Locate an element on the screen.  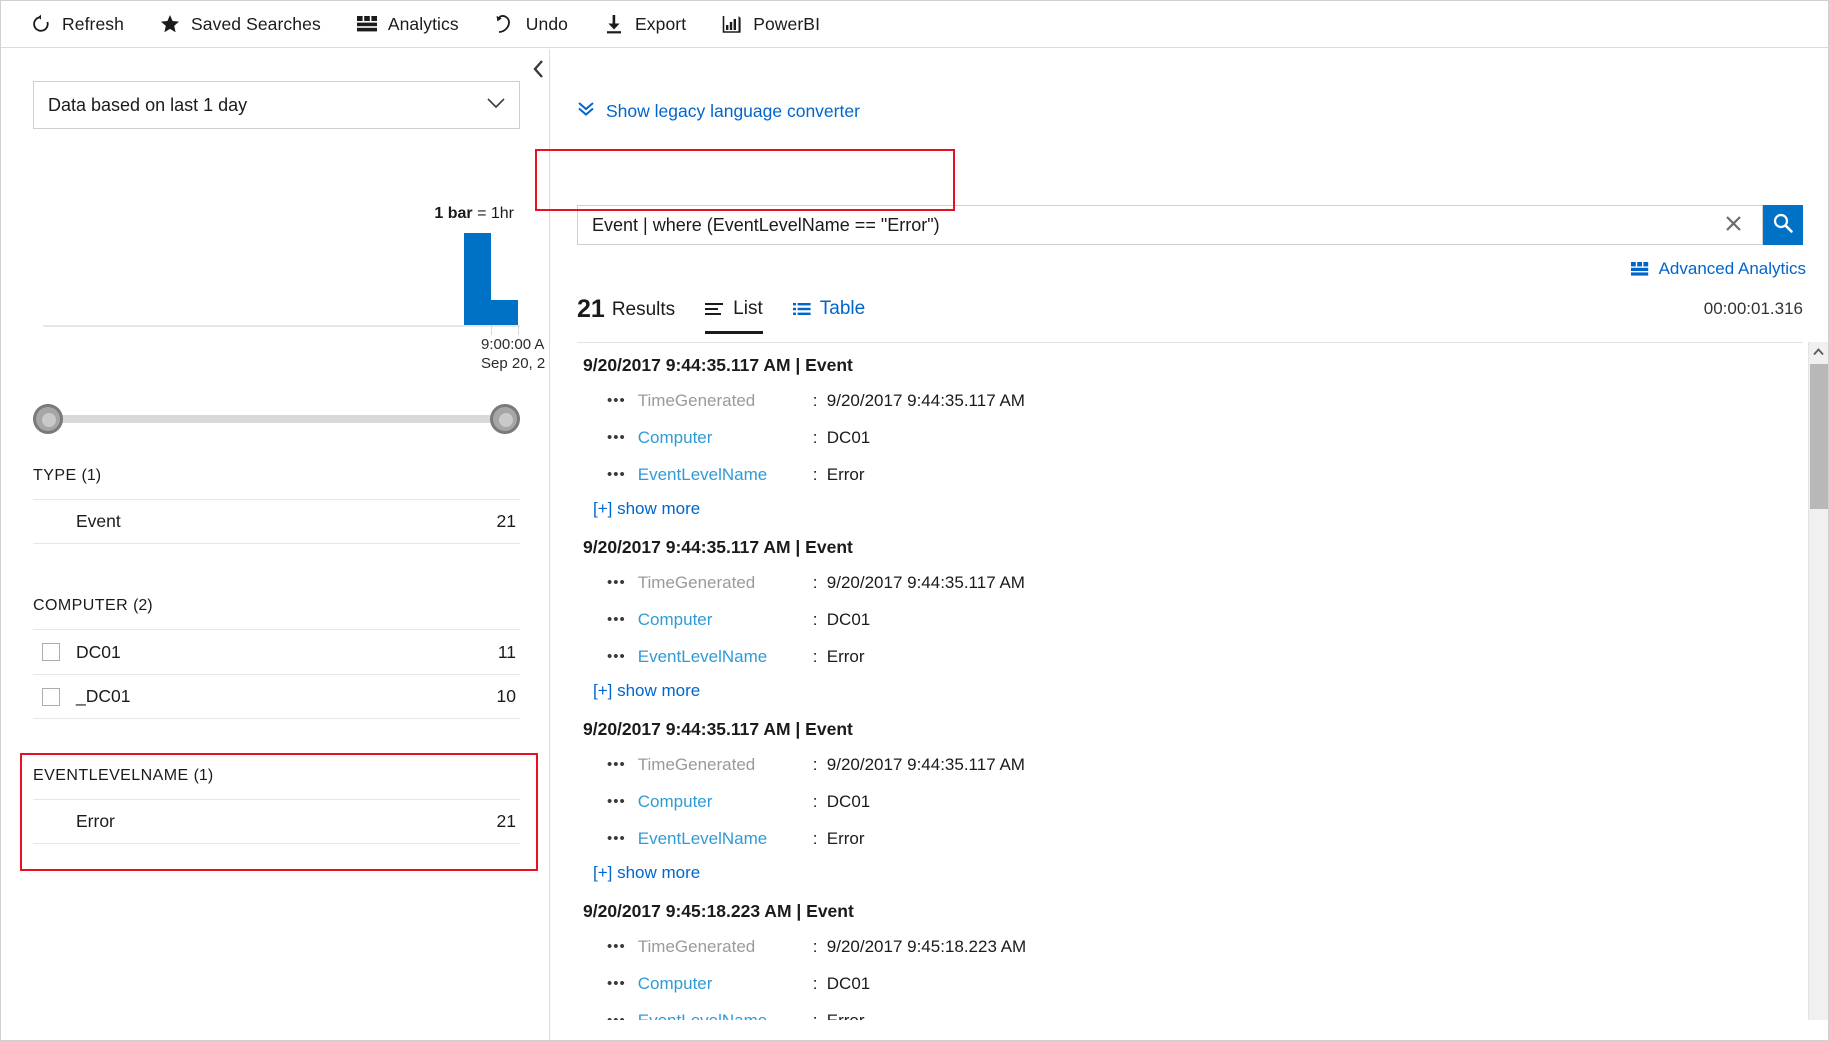
chart-bars is located at coordinates (281, 279).